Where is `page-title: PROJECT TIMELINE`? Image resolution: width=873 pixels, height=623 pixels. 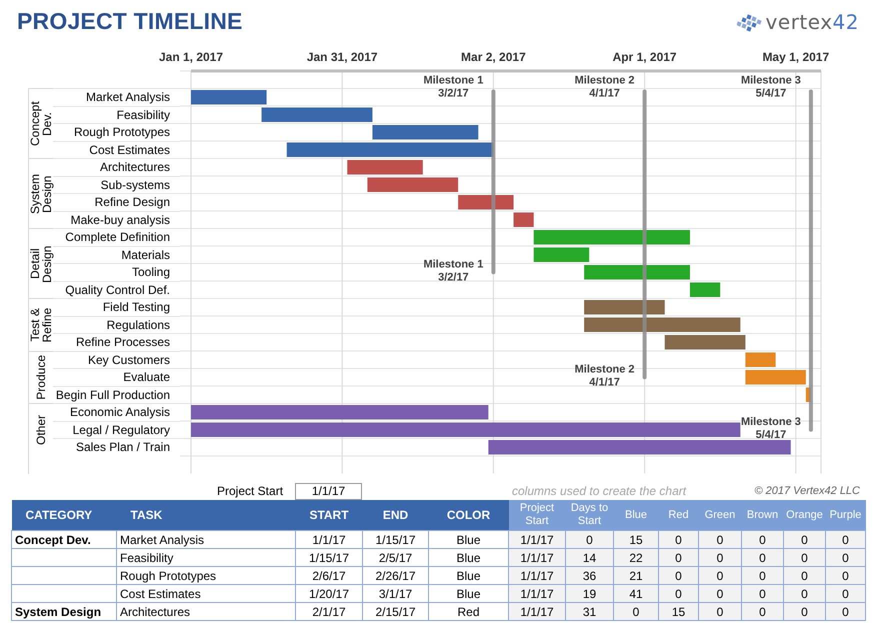
page-title: PROJECT TIMELINE is located at coordinates (130, 21).